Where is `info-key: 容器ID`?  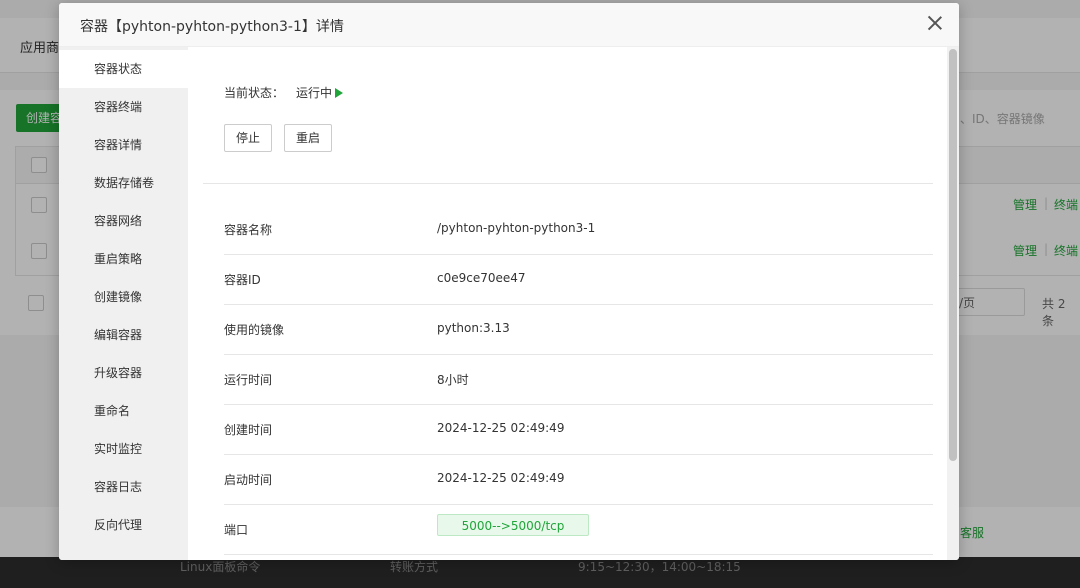 info-key: 容器ID is located at coordinates (242, 280).